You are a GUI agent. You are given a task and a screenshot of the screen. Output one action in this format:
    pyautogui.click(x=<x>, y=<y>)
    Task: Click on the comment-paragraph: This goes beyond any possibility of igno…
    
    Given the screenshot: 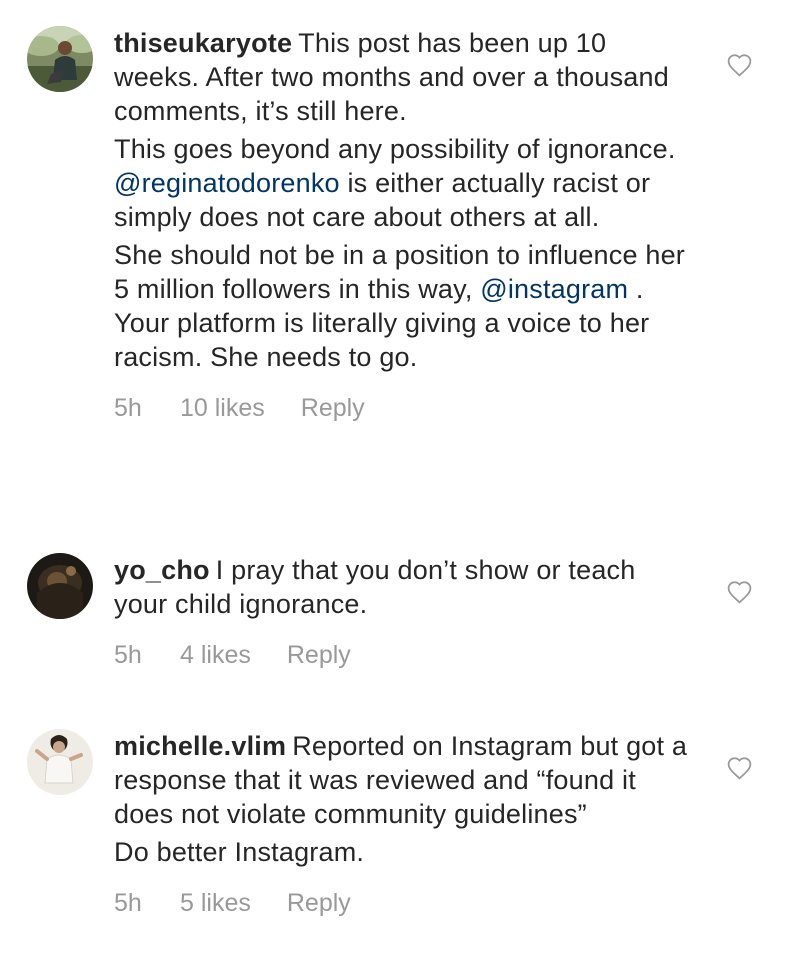 What is the action you would take?
    pyautogui.click(x=404, y=183)
    